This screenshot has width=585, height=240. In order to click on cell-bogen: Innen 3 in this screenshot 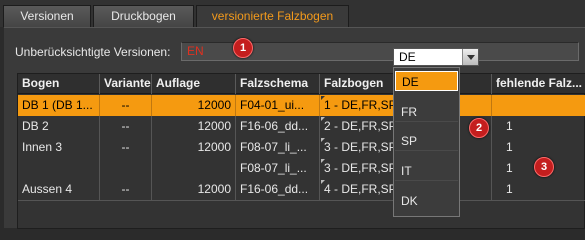, I will do `click(59, 147)`.